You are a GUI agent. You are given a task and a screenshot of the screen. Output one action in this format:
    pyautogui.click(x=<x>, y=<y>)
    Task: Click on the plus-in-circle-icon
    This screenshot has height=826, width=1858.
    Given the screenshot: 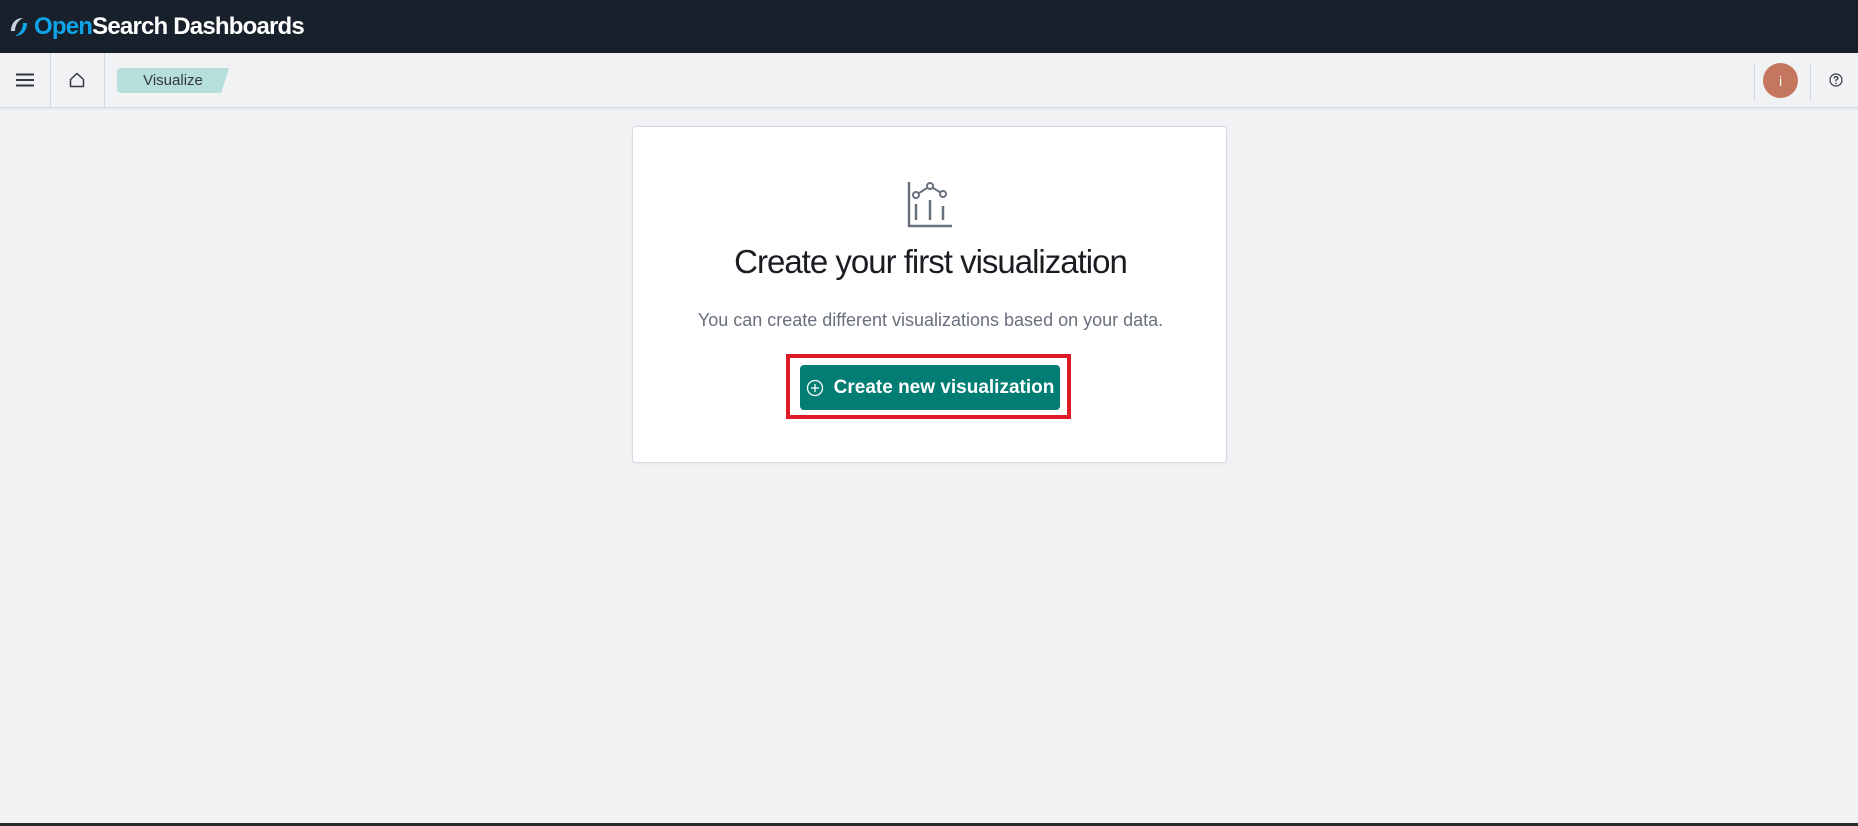 What is the action you would take?
    pyautogui.click(x=814, y=387)
    